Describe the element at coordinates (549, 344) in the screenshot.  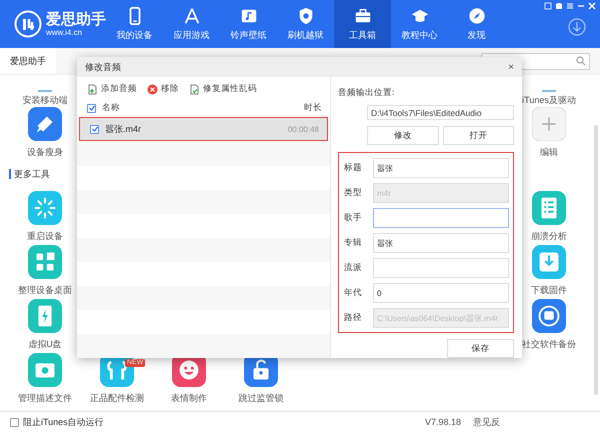
I see `tool-label: 社交软件备份` at that location.